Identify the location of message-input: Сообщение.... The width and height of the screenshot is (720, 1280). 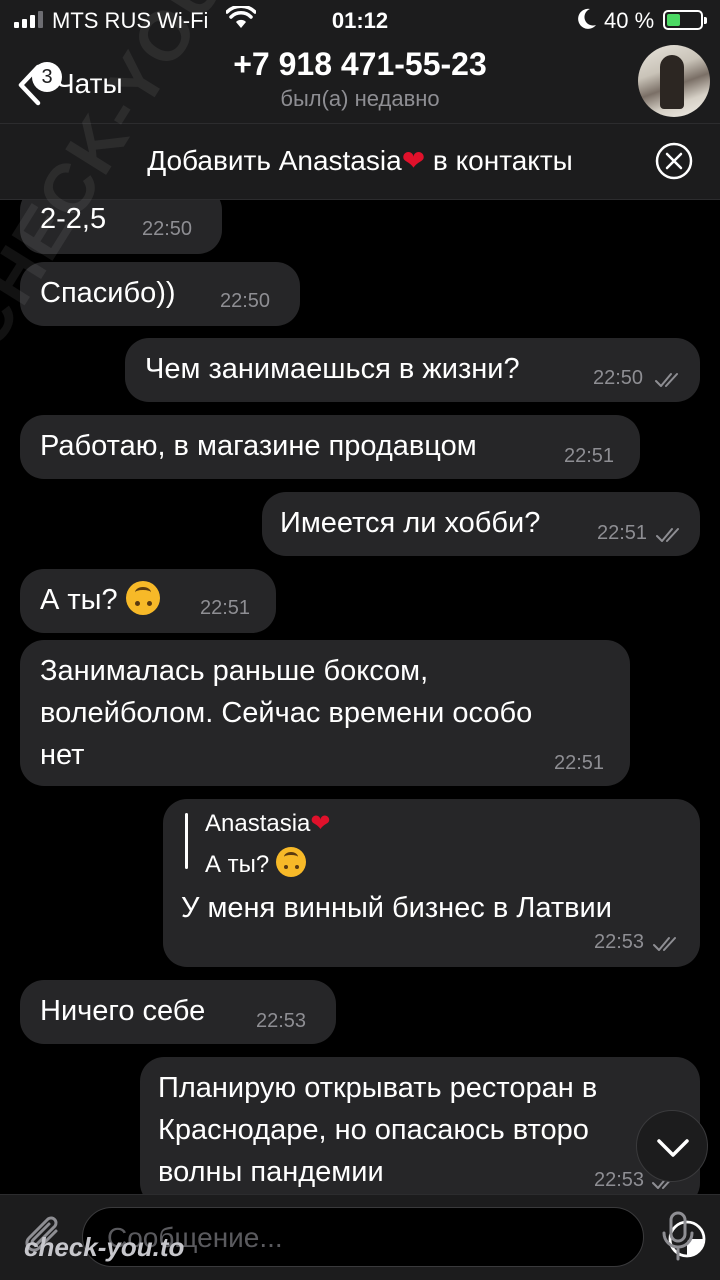
(394, 1237).